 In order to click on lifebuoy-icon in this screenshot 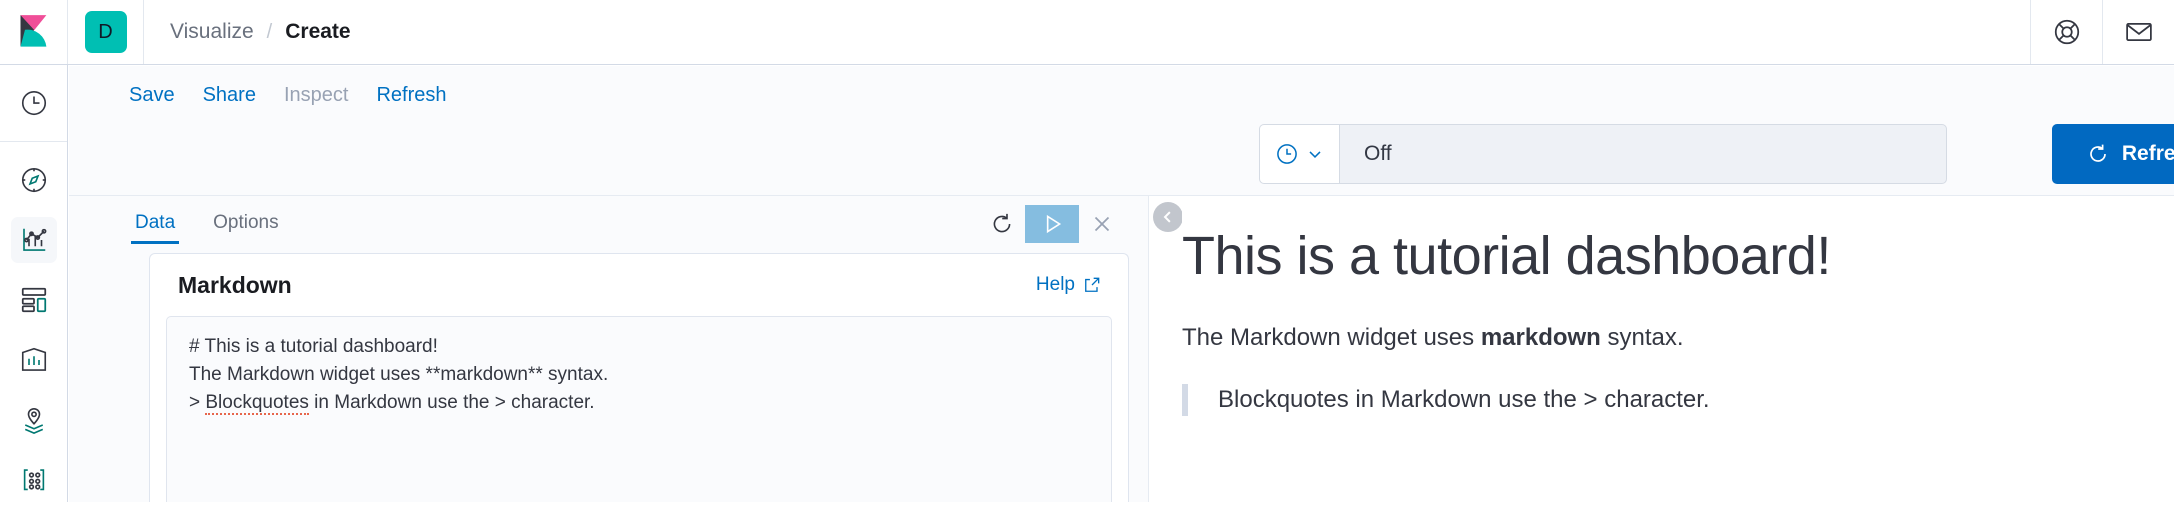, I will do `click(2066, 32)`.